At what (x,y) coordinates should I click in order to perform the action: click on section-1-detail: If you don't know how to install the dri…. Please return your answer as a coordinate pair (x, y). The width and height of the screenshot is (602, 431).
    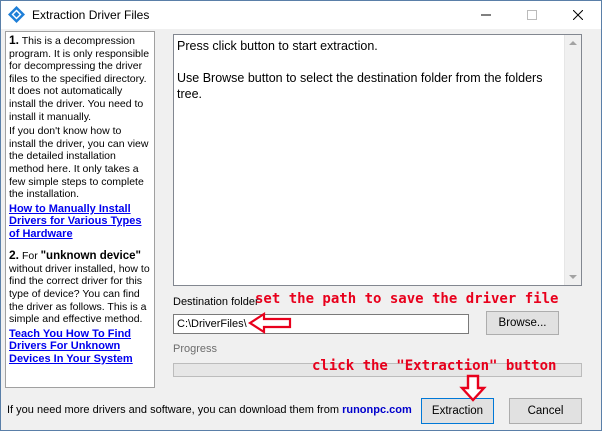
    Looking at the image, I should click on (79, 163).